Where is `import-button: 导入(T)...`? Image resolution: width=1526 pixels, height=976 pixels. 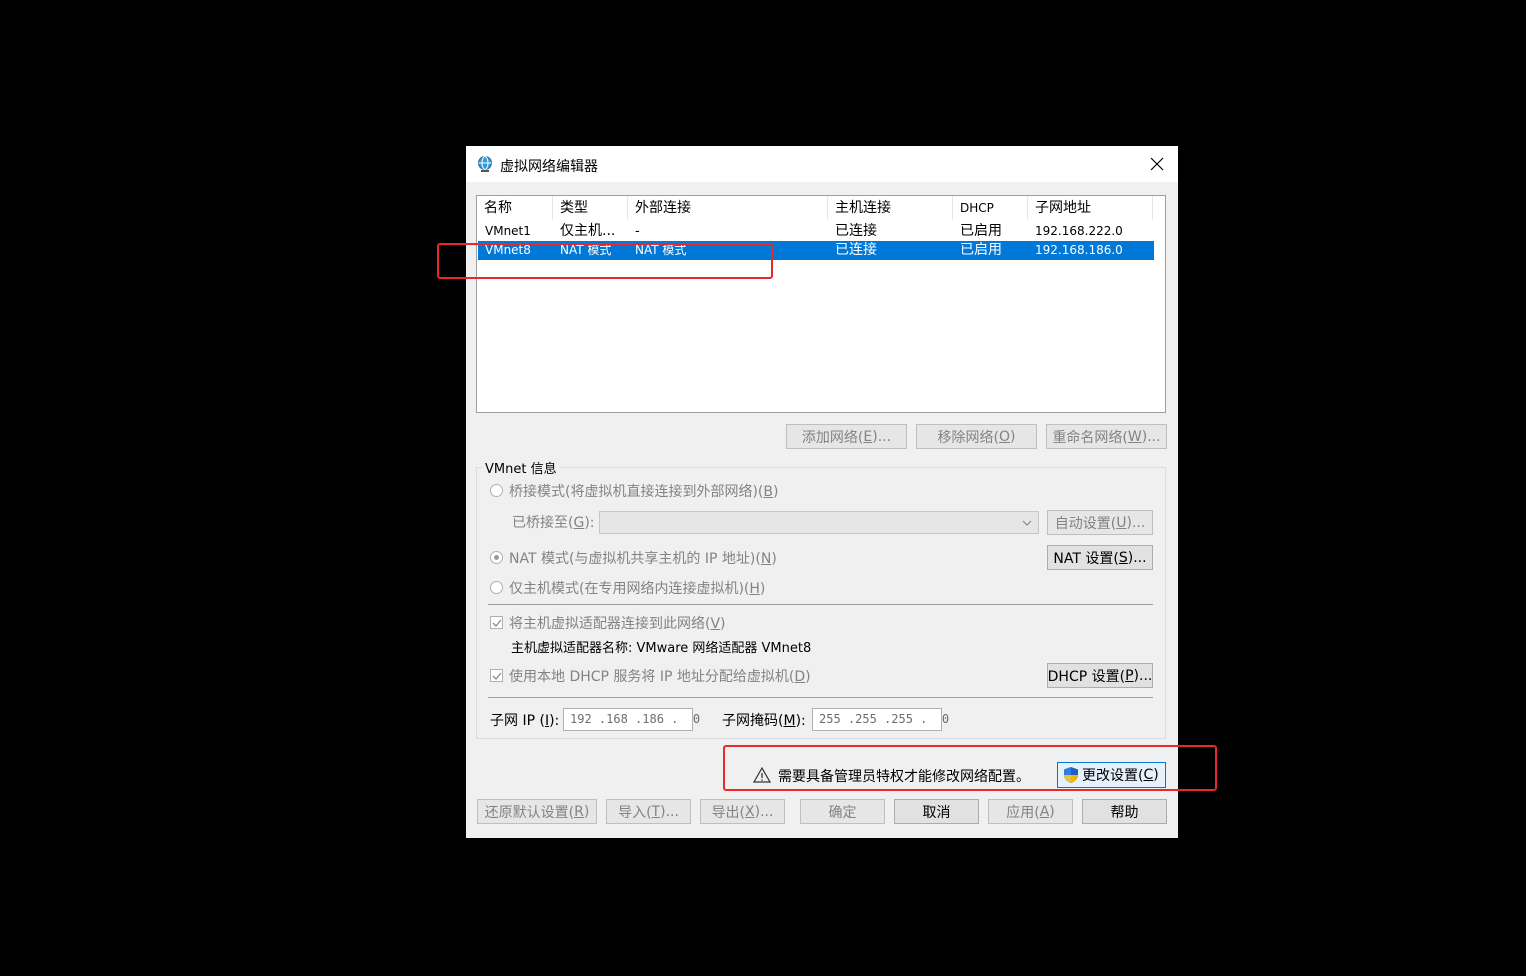 import-button: 导入(T)... is located at coordinates (648, 811).